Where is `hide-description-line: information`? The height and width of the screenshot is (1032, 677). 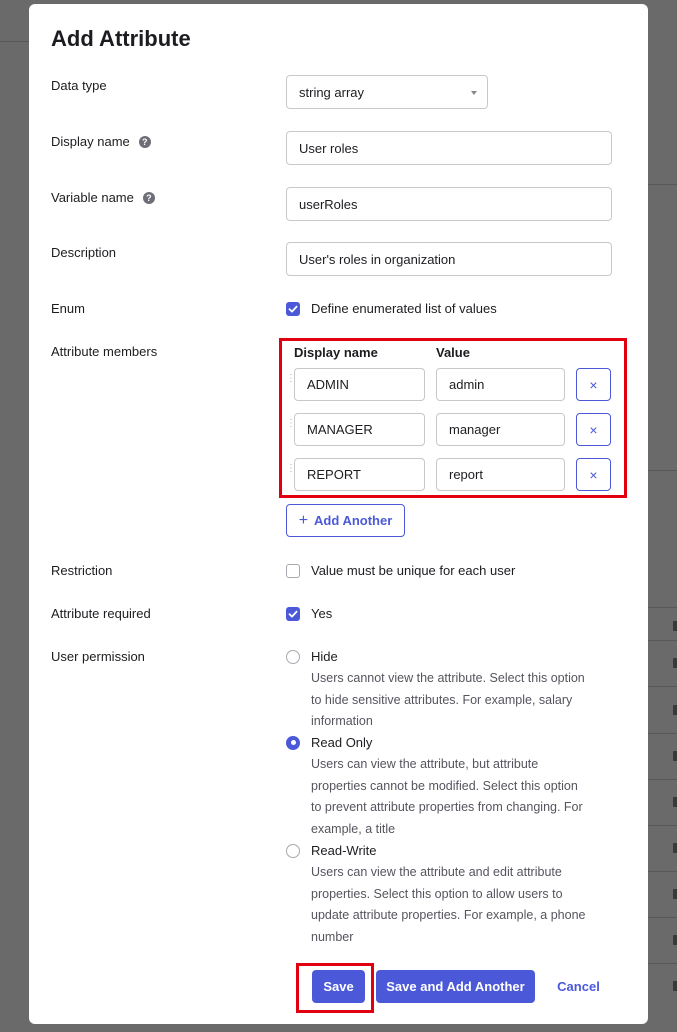
hide-description-line: information is located at coordinates (342, 721).